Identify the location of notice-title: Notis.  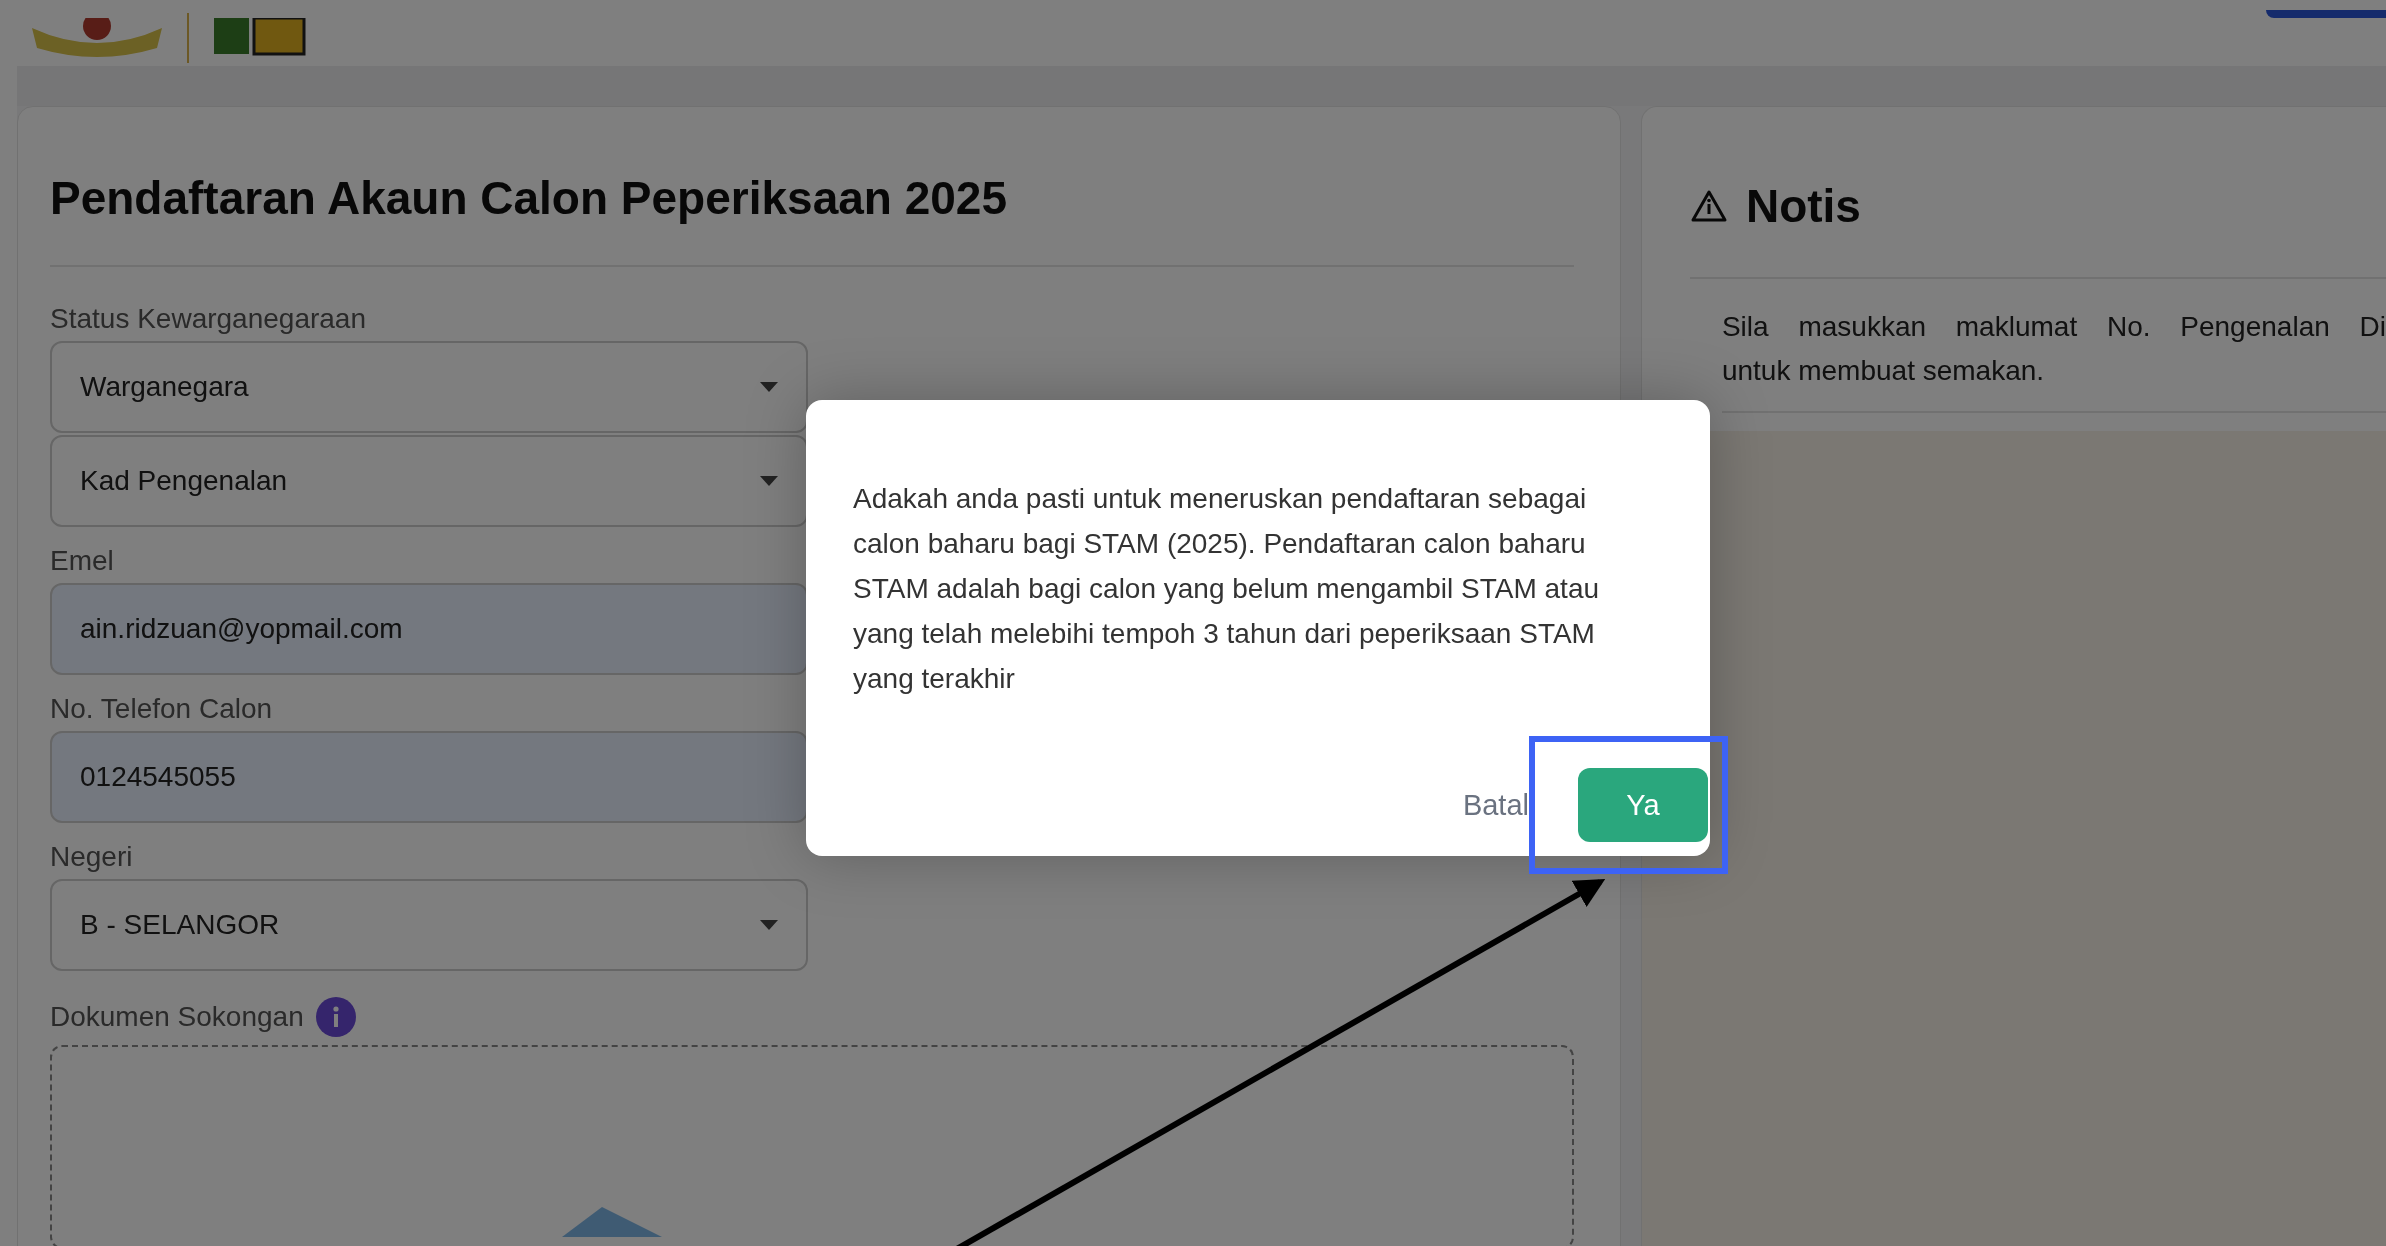
(1803, 206).